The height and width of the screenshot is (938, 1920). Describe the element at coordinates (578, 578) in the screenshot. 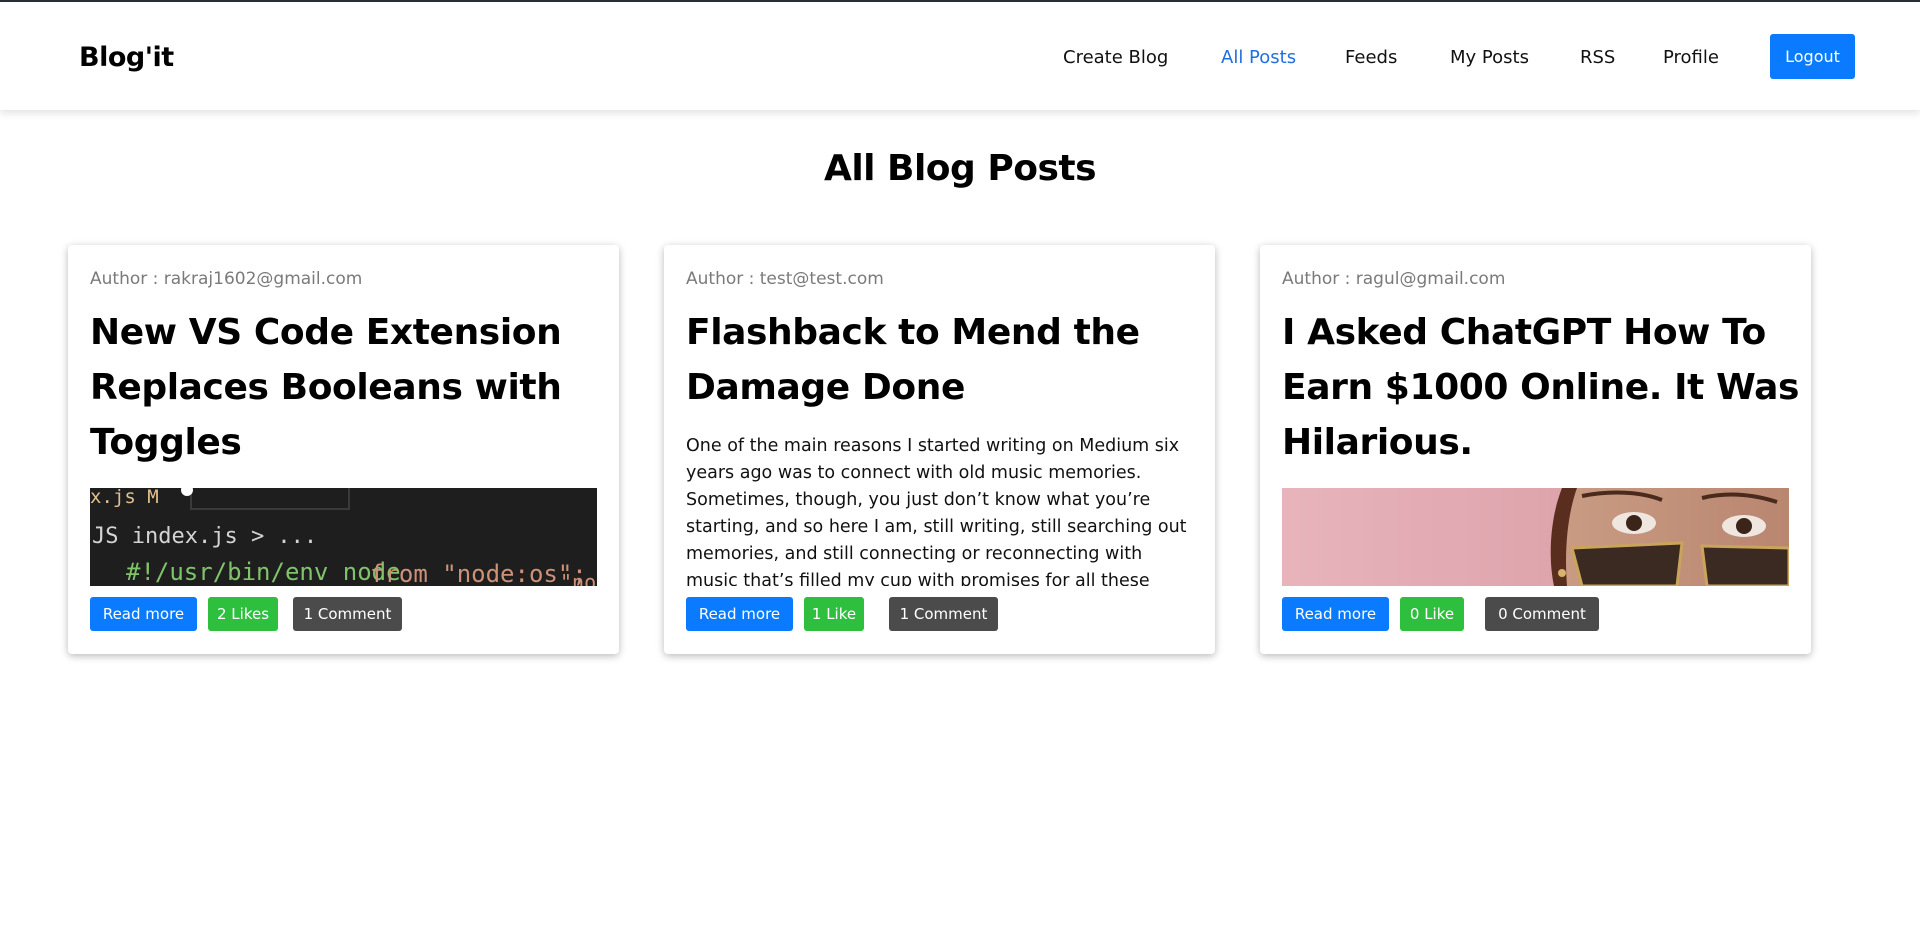

I see `code-line: "node` at that location.